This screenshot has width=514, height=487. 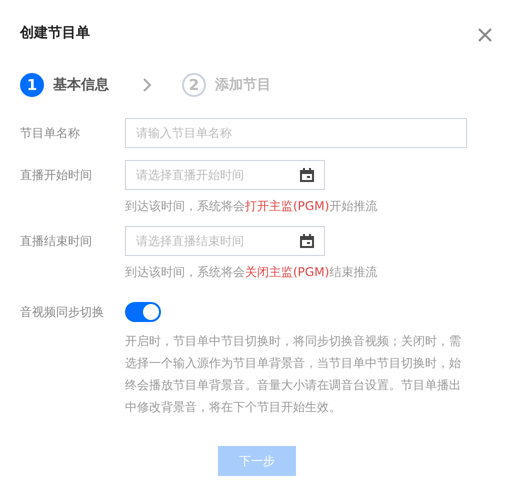 What do you see at coordinates (251, 272) in the screenshot?
I see `hint-text: 到达该时间，系统将会关闭主监(PGM)结束推流` at bounding box center [251, 272].